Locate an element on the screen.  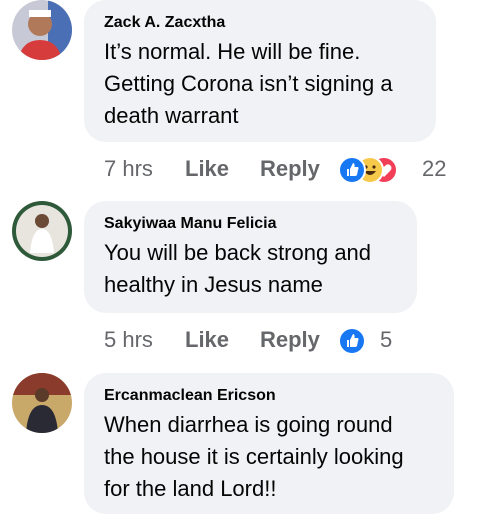
reaction-count: 5 is located at coordinates (386, 340).